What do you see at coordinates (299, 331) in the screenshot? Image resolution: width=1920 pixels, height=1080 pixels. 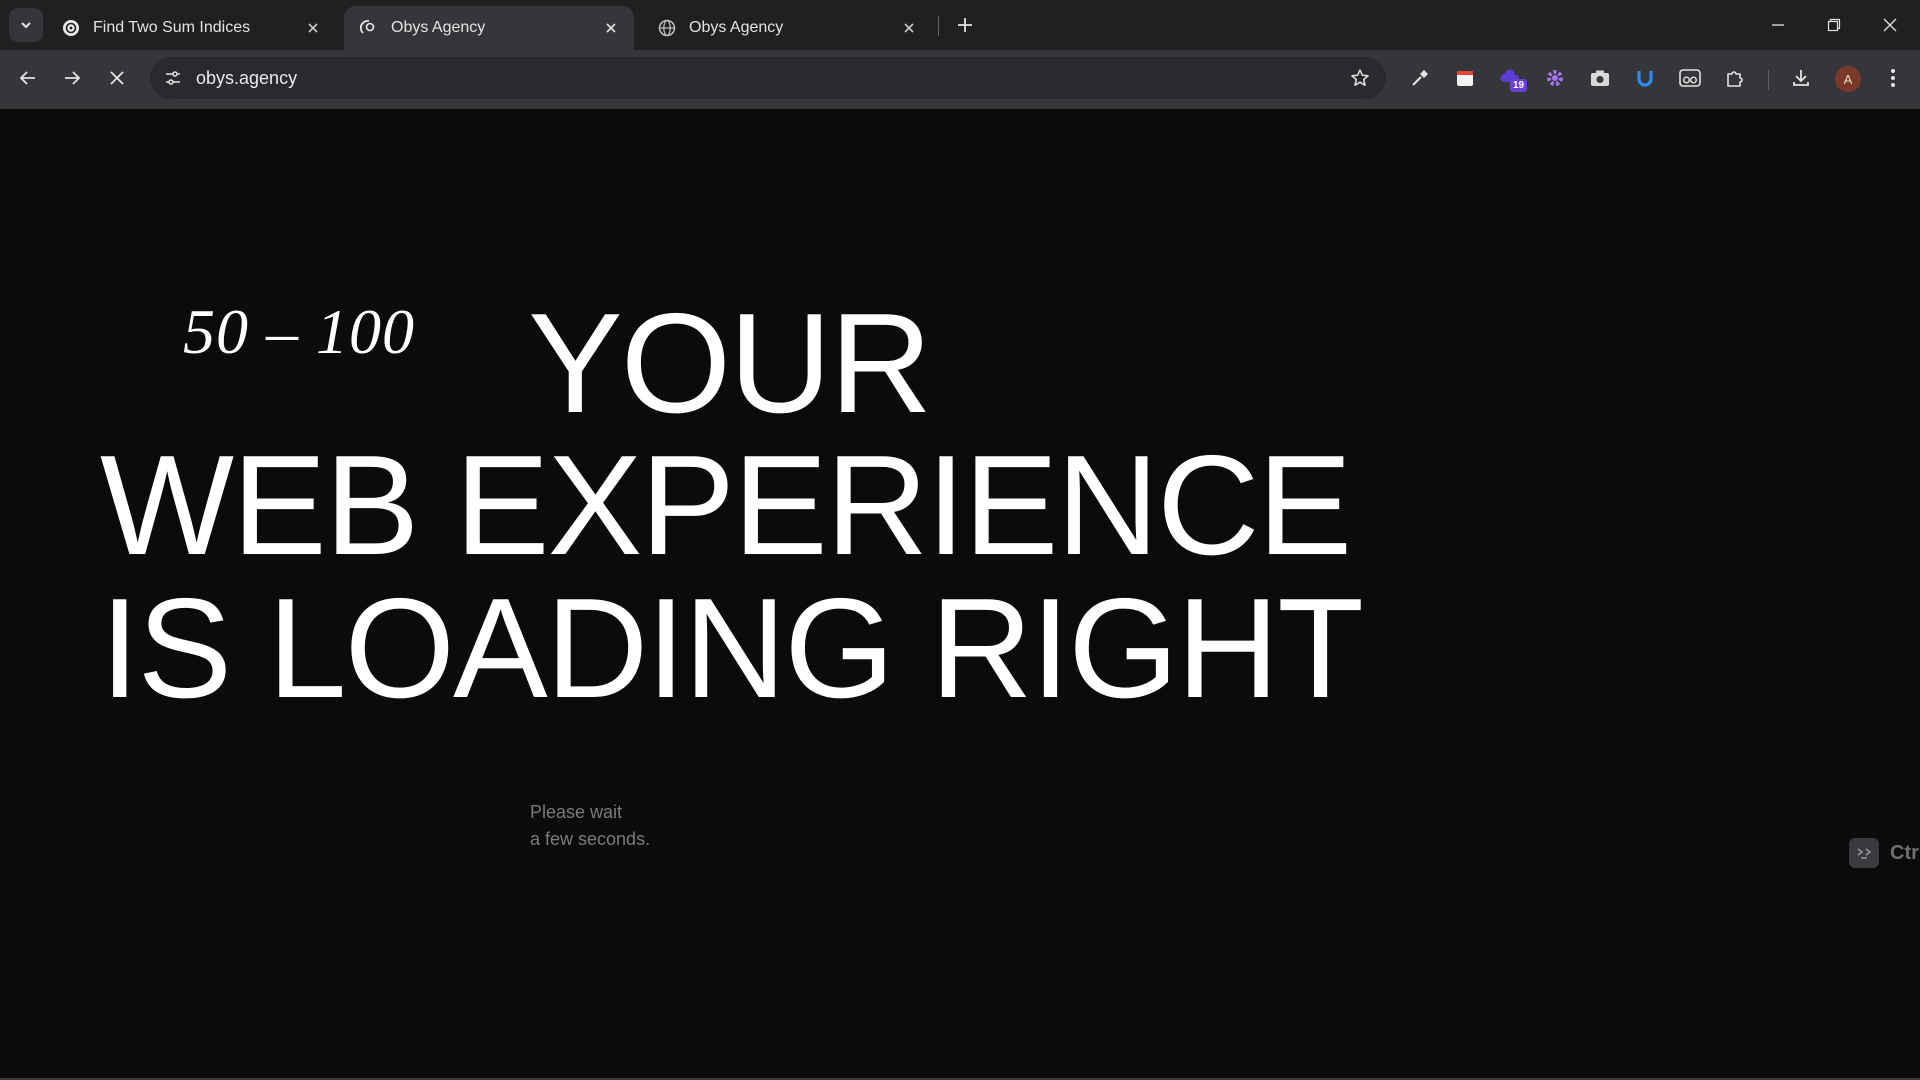 I see `loading-counter: 50 – 100` at bounding box center [299, 331].